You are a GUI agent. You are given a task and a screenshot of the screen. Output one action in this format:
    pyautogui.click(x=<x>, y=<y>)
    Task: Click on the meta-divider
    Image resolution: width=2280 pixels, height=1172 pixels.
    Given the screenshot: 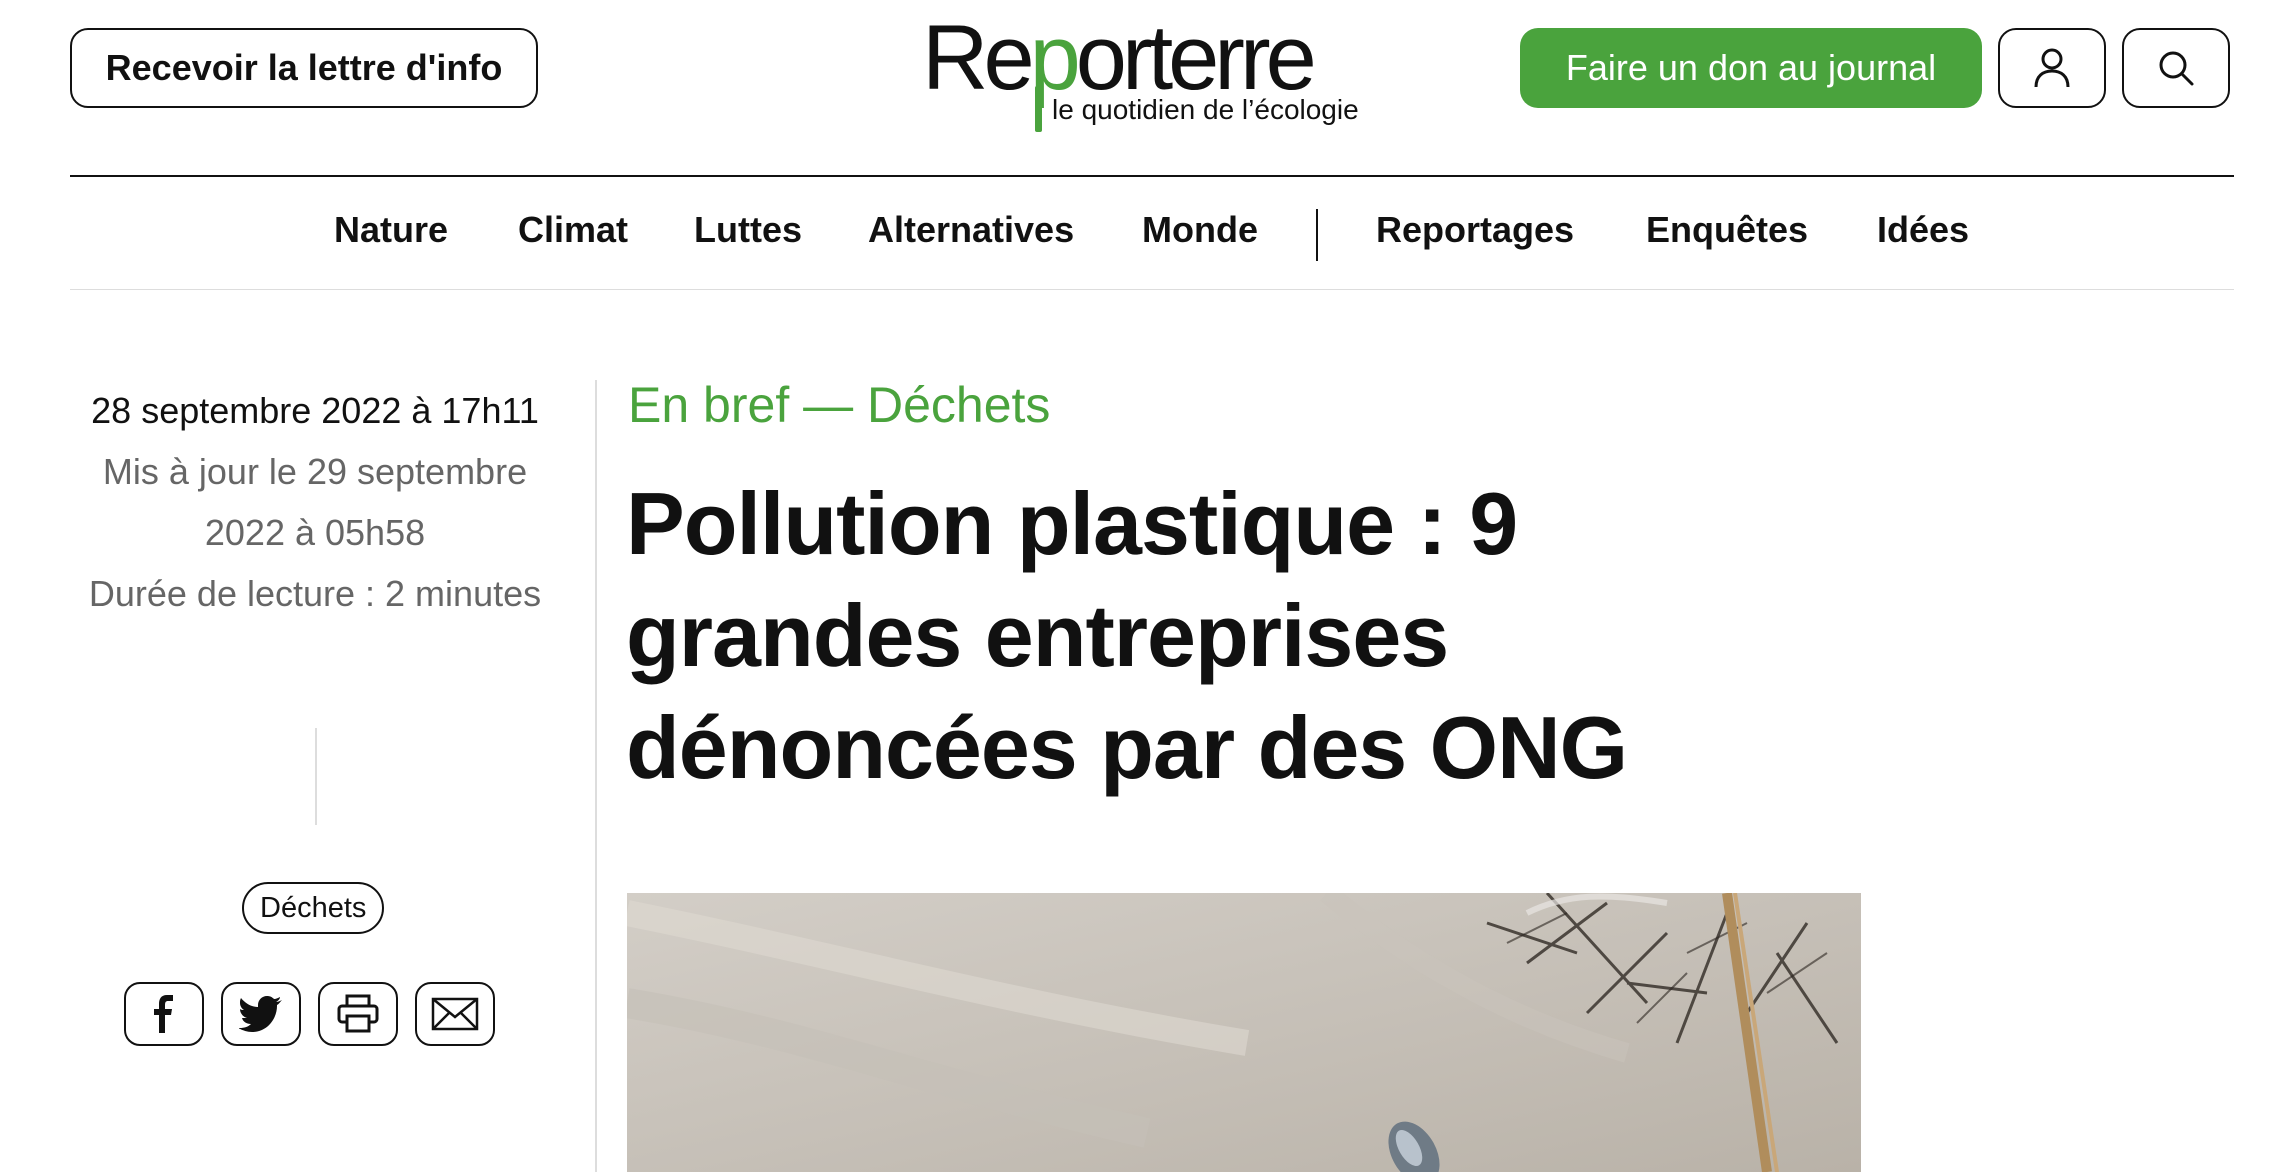 What is the action you would take?
    pyautogui.click(x=316, y=776)
    